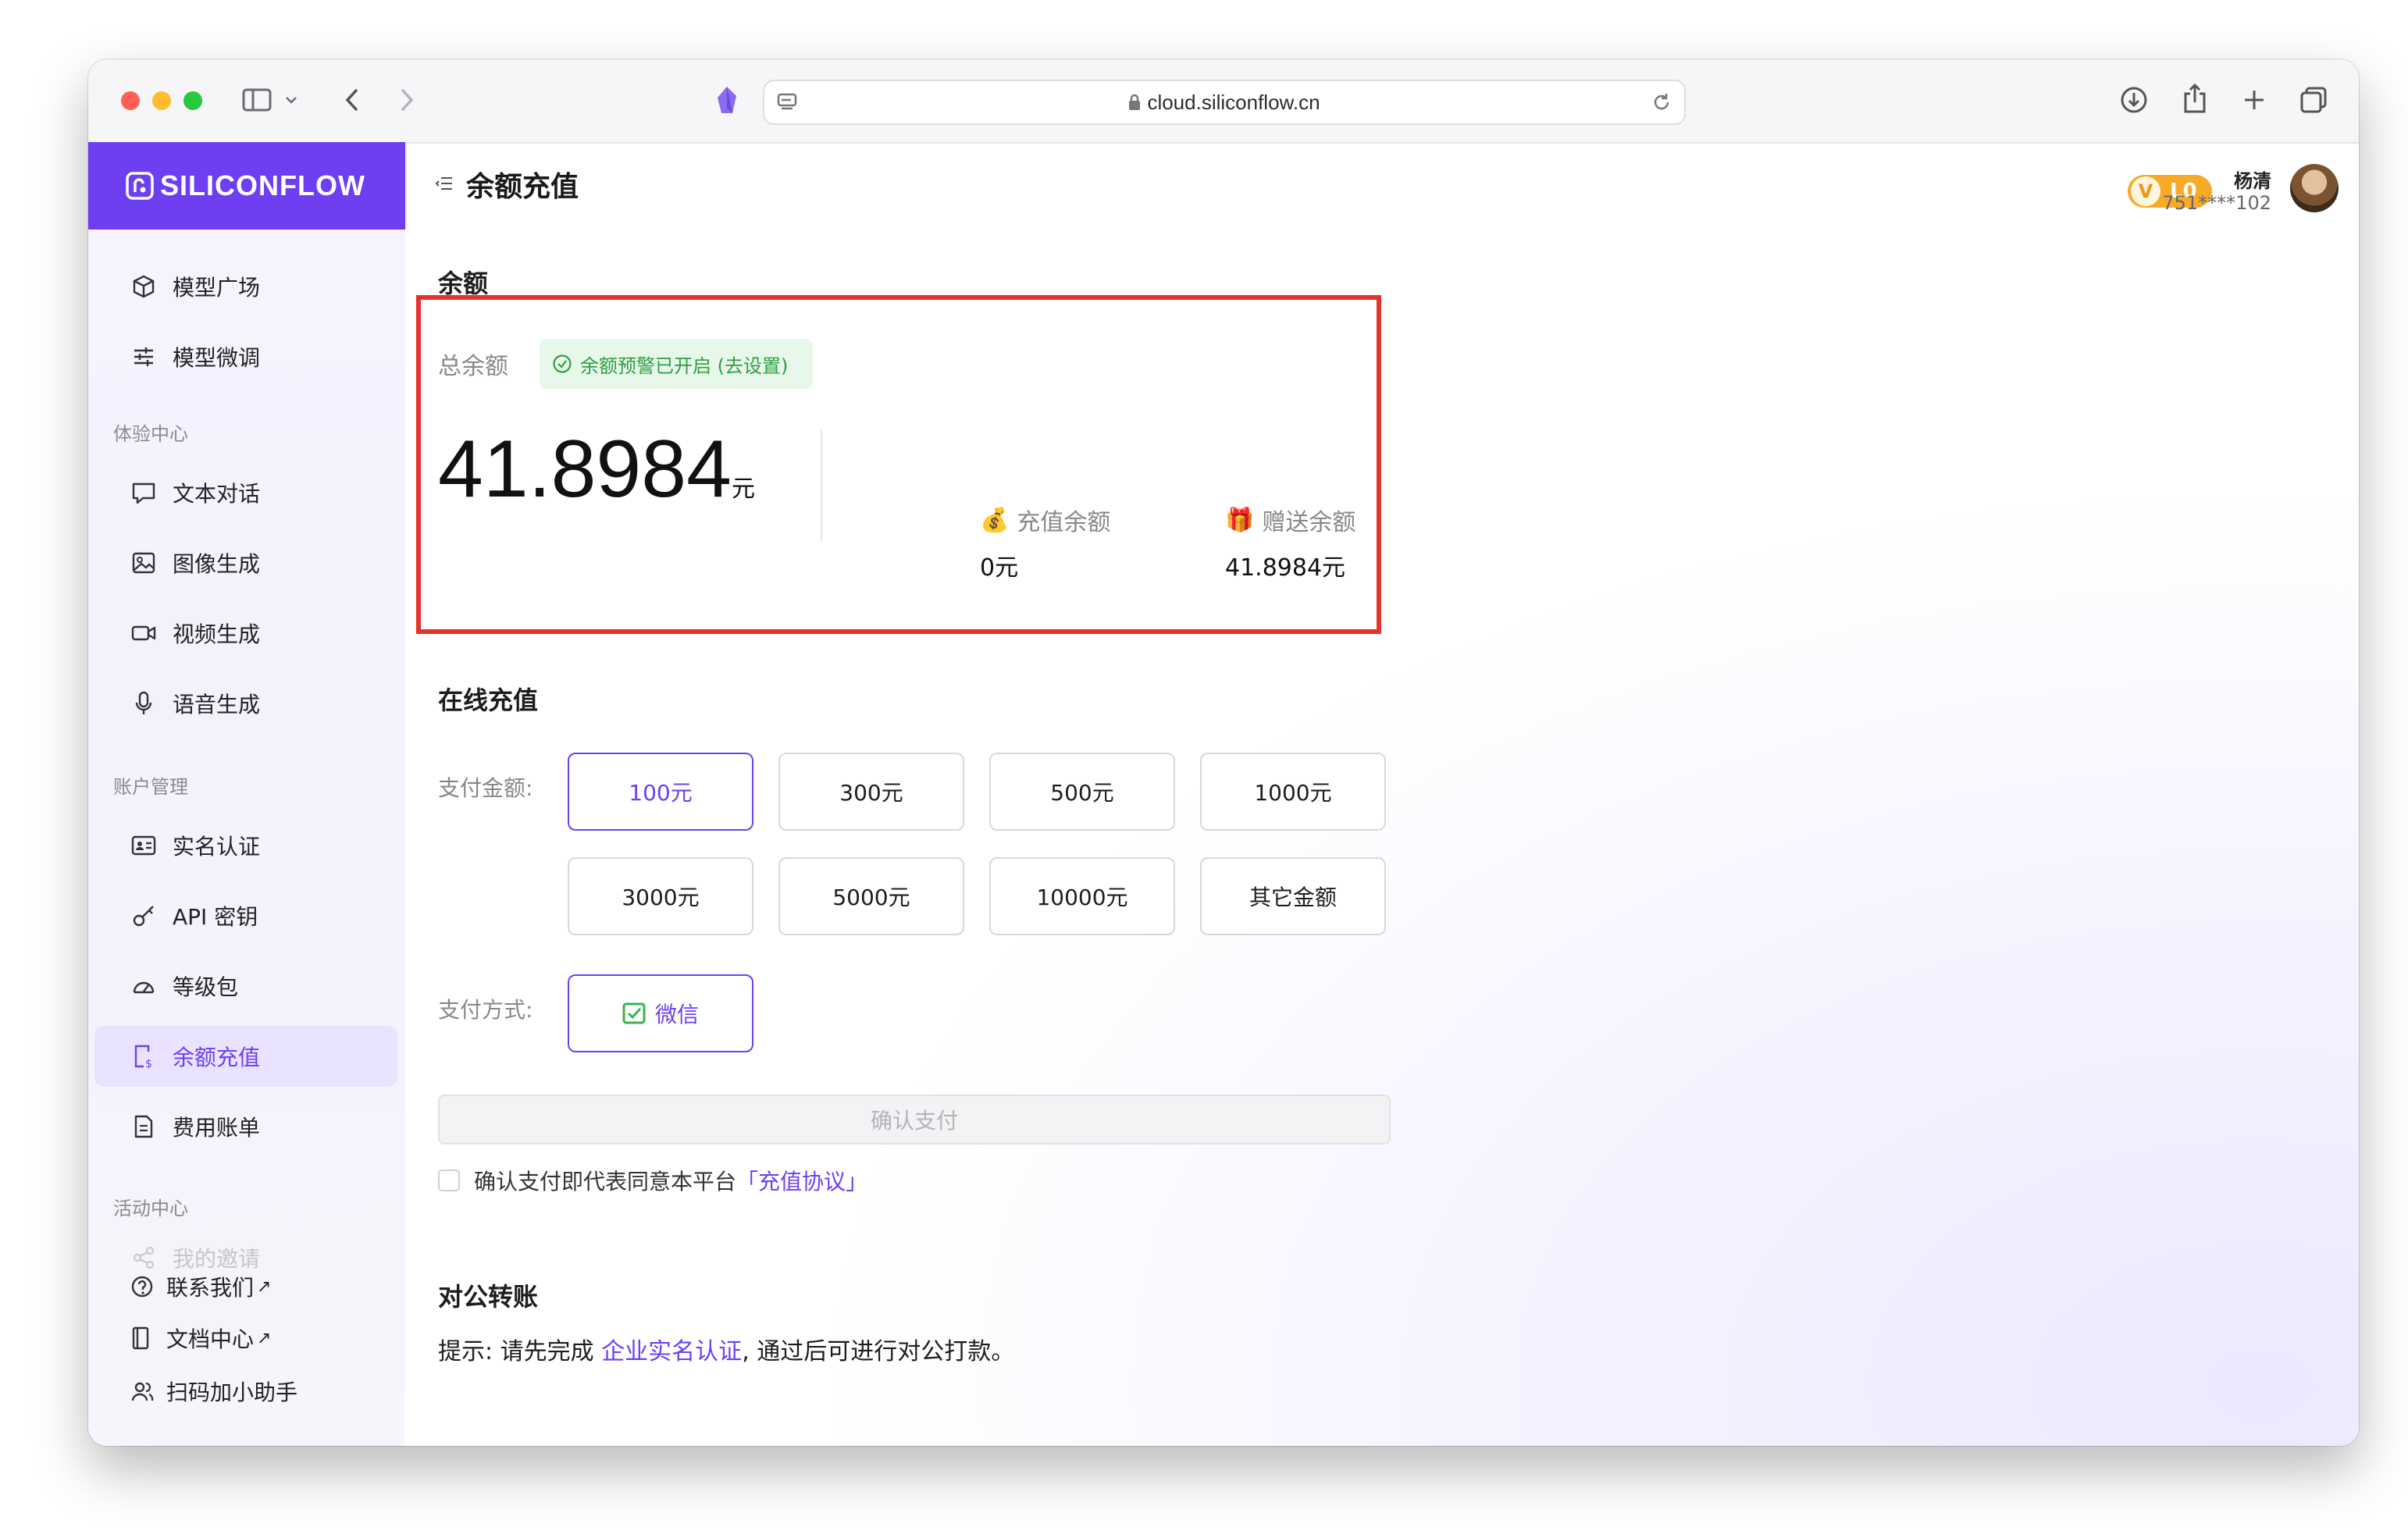  What do you see at coordinates (605, 1181) in the screenshot?
I see `agreement-text: 确认支付即代表同意本平台` at bounding box center [605, 1181].